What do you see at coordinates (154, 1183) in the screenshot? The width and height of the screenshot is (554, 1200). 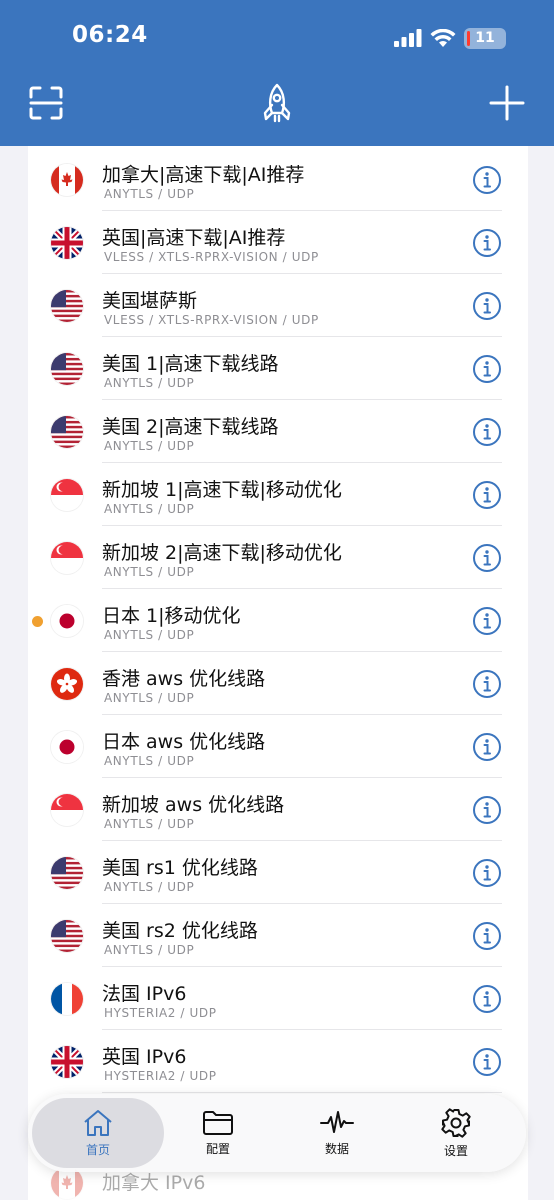 I see `server-name: 加拿大 IPv6` at bounding box center [154, 1183].